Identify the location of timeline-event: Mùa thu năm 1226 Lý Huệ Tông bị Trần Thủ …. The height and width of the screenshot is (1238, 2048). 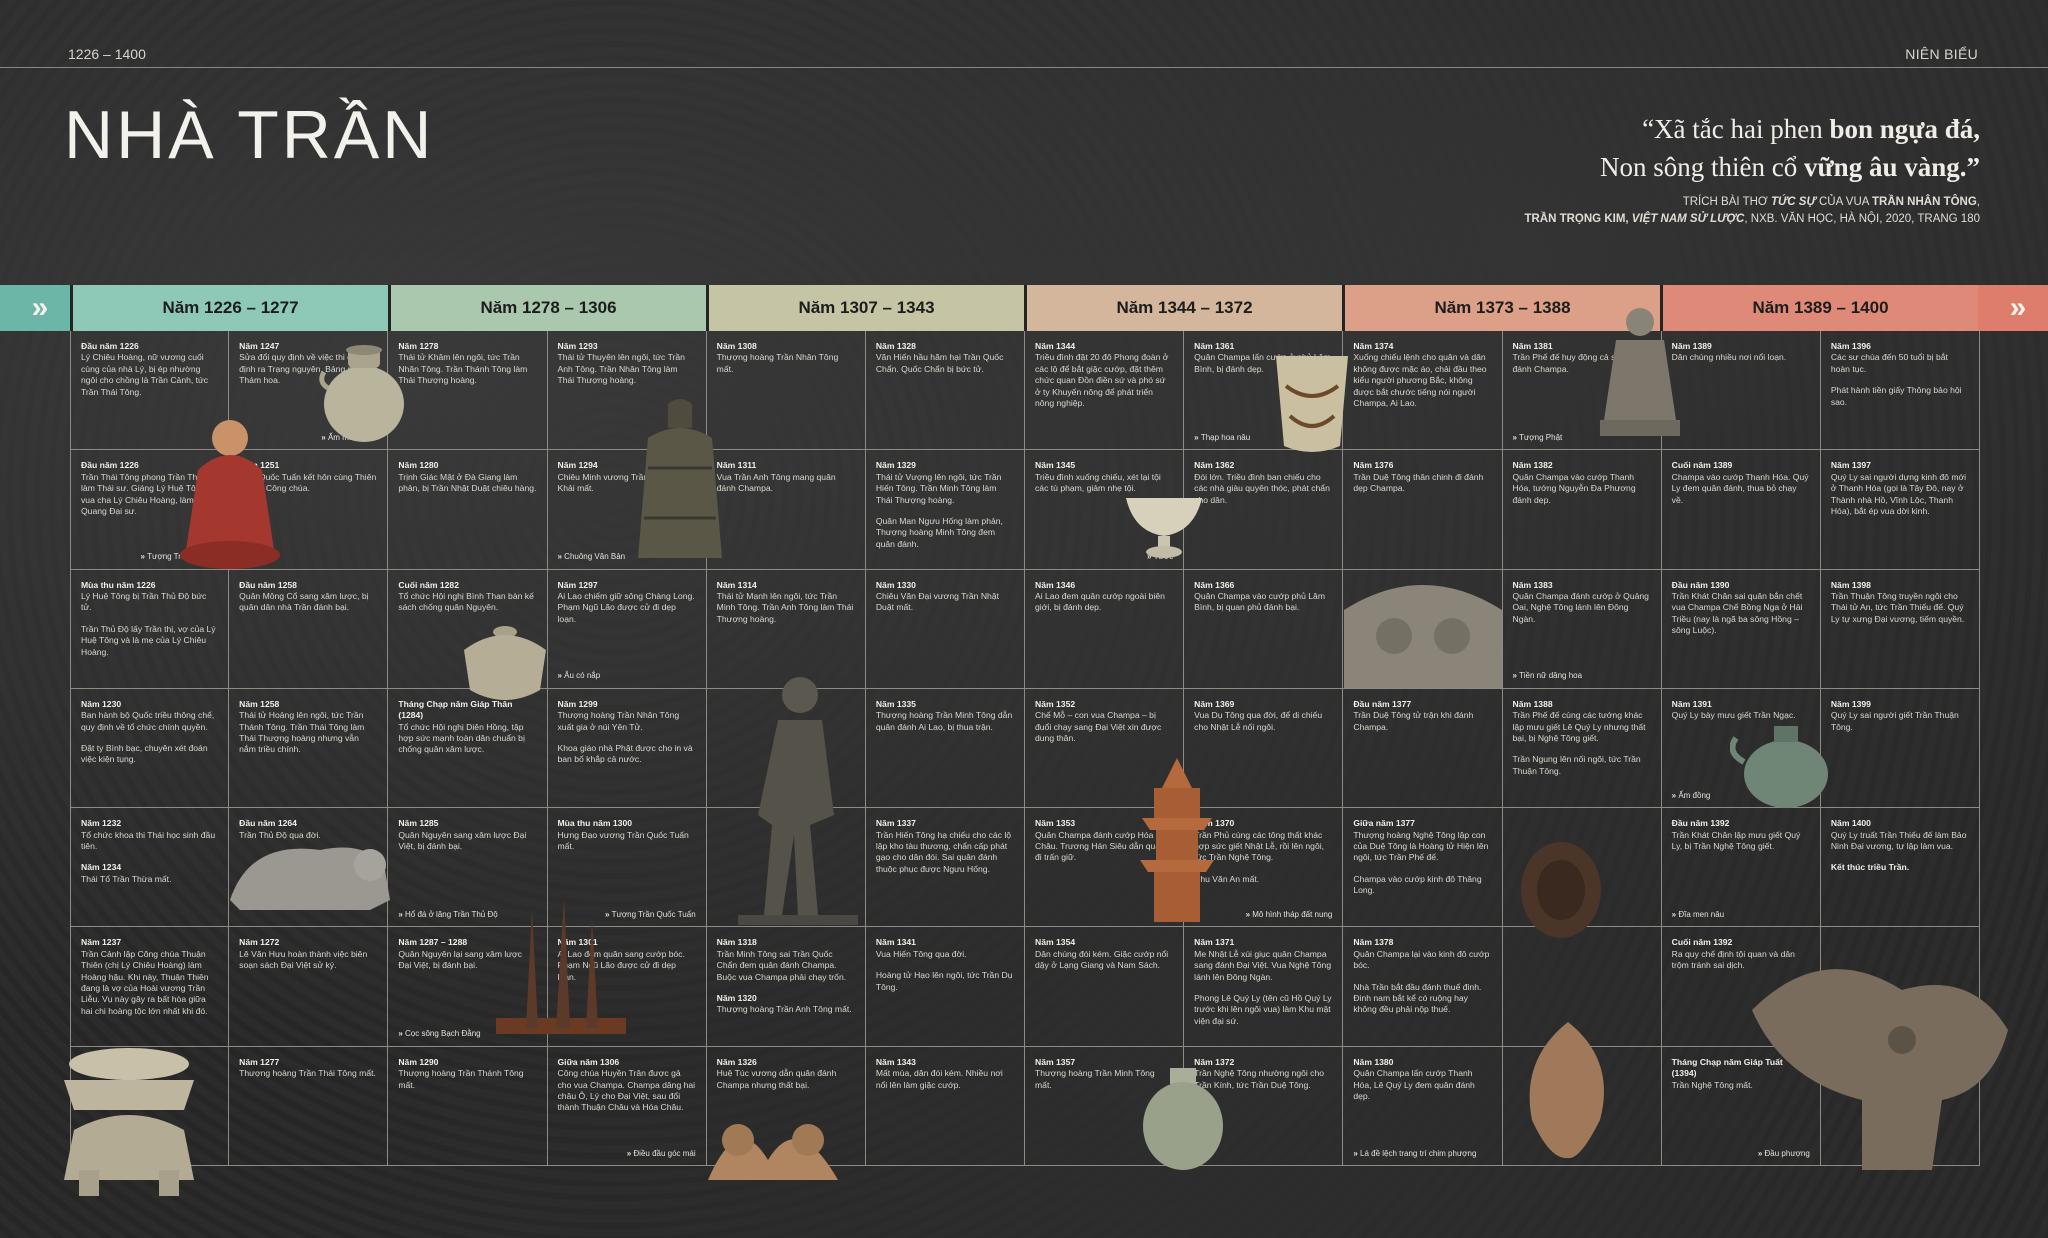
(149, 597).